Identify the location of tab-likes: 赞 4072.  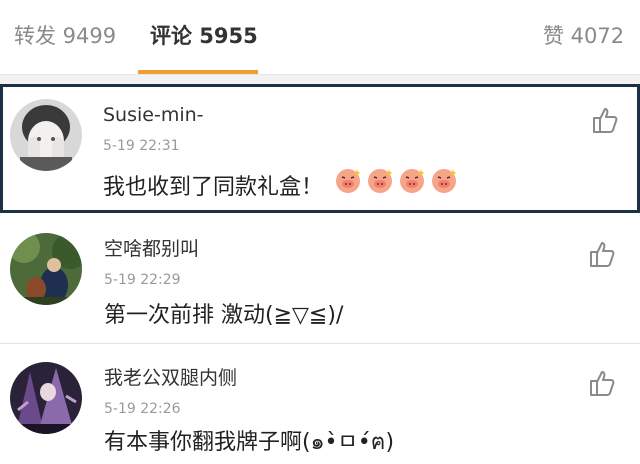
(583, 36).